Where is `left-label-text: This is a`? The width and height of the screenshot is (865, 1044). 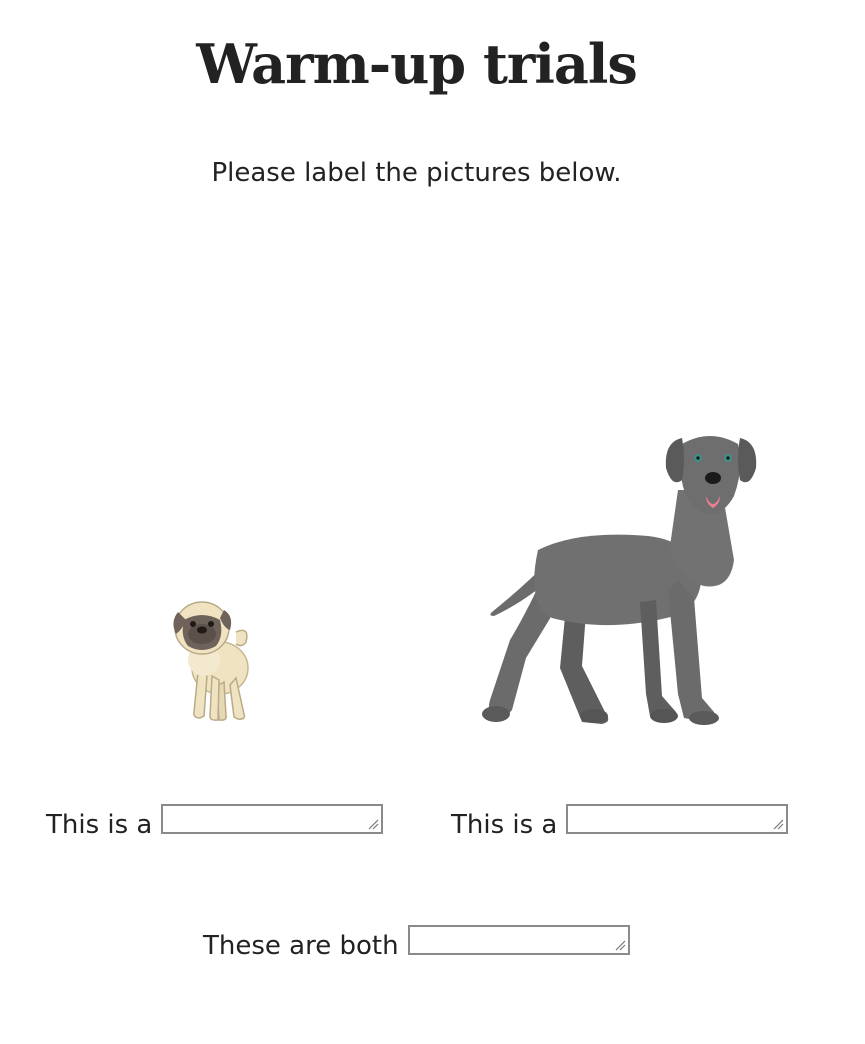
left-label-text: This is a is located at coordinates (99, 825).